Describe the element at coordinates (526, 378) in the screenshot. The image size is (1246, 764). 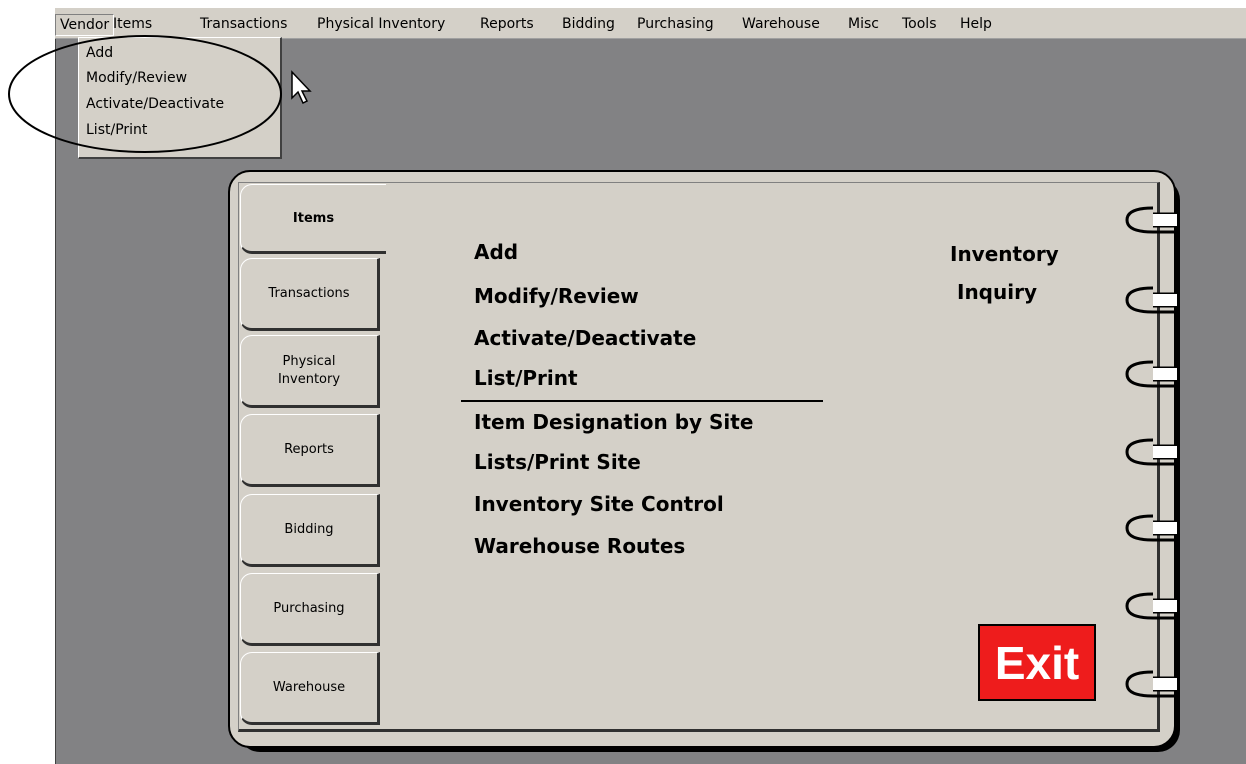
I see `link-list-print: List/Print` at that location.